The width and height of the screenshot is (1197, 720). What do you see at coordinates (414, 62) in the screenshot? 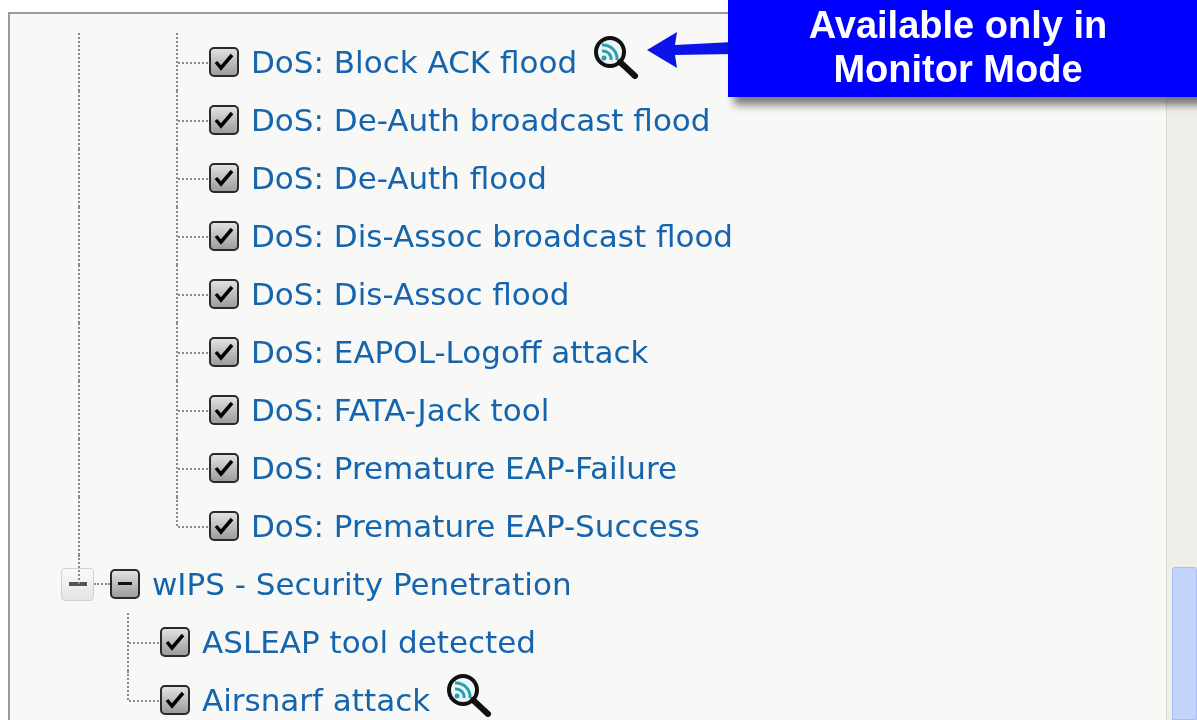
I see `tree-item-label: DoS: Block ACK flood` at bounding box center [414, 62].